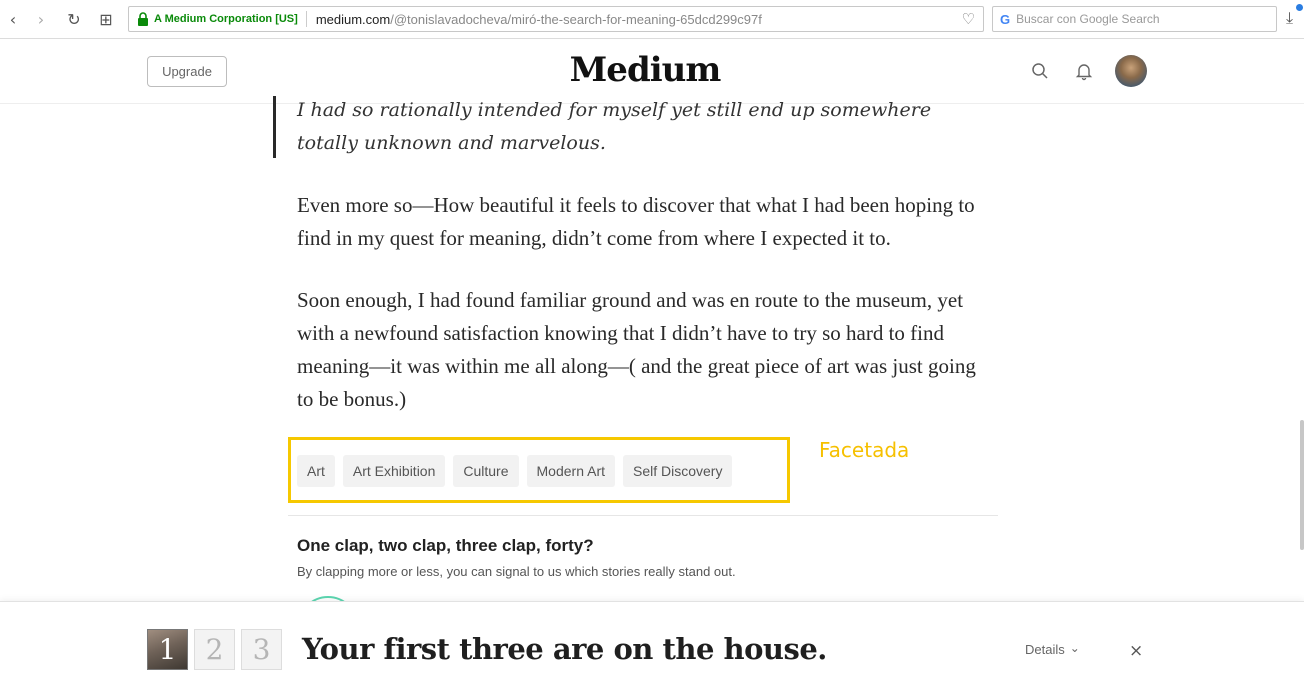  I want to click on details-toggle: Details ⌄, so click(1052, 649).